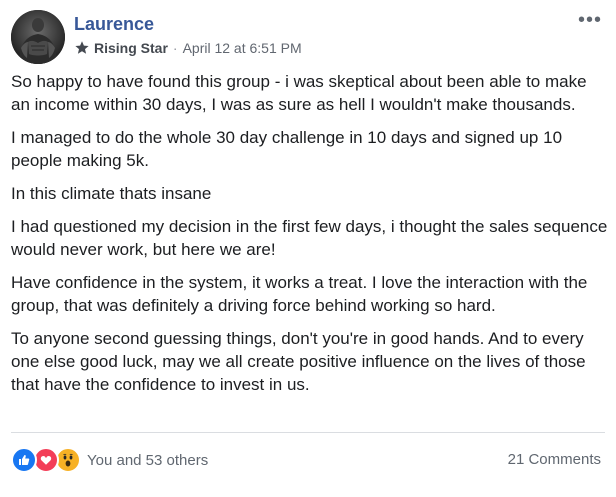 Image resolution: width=616 pixels, height=497 pixels. Describe the element at coordinates (82, 48) in the screenshot. I see `star-icon` at that location.